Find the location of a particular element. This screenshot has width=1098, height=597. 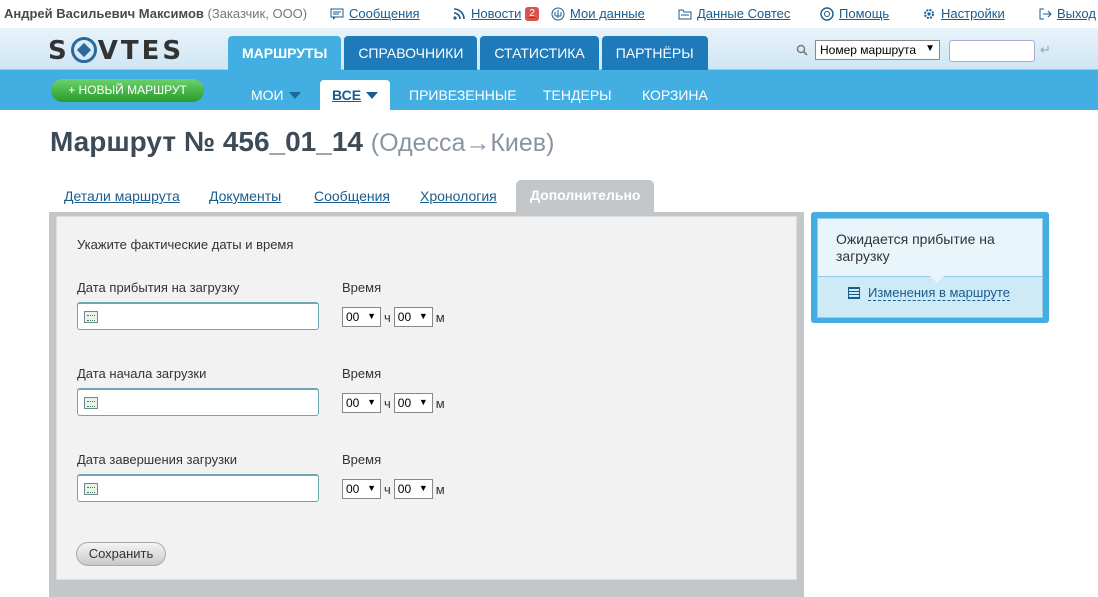

news-link: Новости 2 is located at coordinates (495, 13).